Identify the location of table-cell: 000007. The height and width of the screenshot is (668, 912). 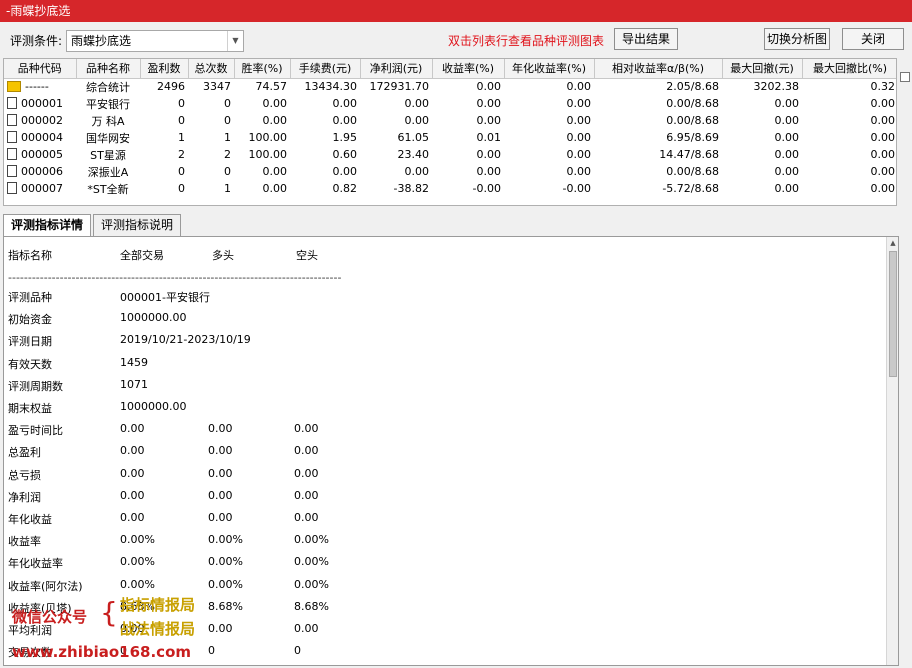
(40, 188).